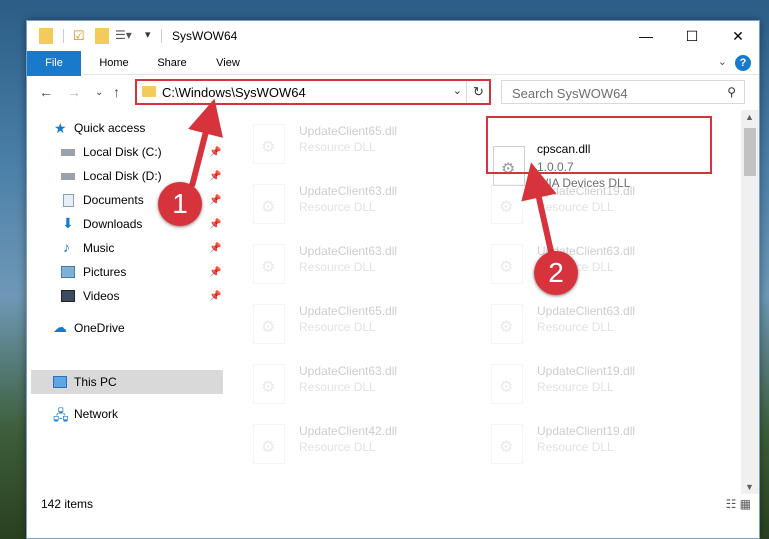 The height and width of the screenshot is (539, 769). What do you see at coordinates (67, 504) in the screenshot?
I see `item-count: 142 items` at bounding box center [67, 504].